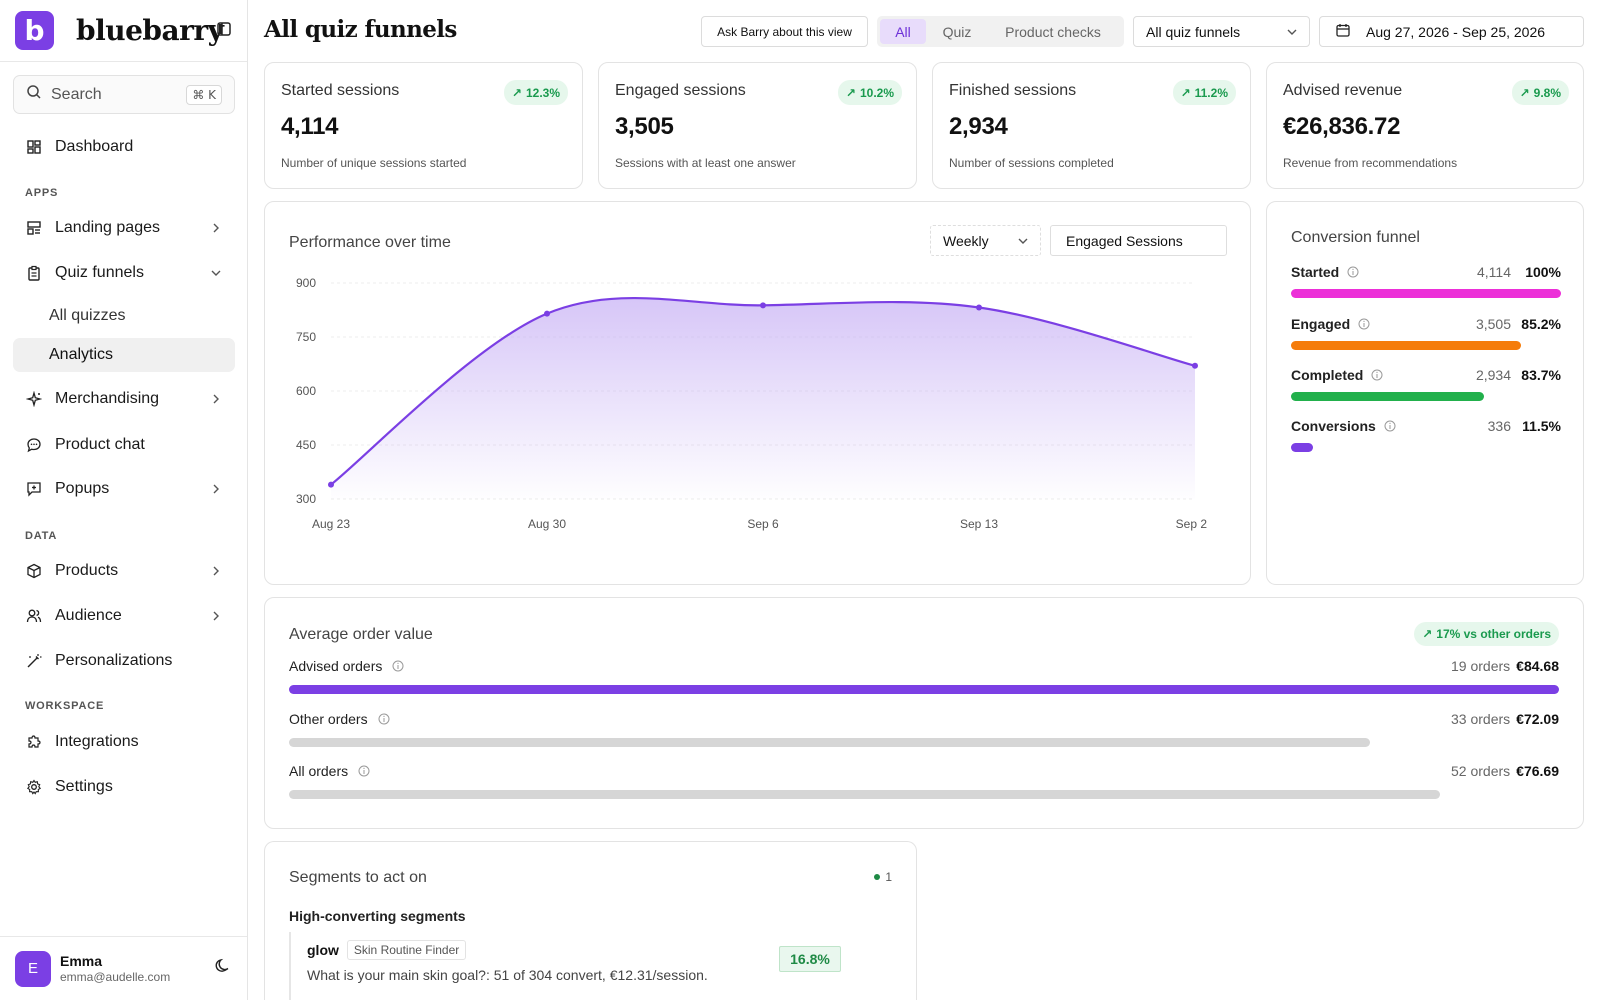 The image size is (1600, 1000). What do you see at coordinates (82, 488) in the screenshot?
I see `sidebar-item-label: Popups` at bounding box center [82, 488].